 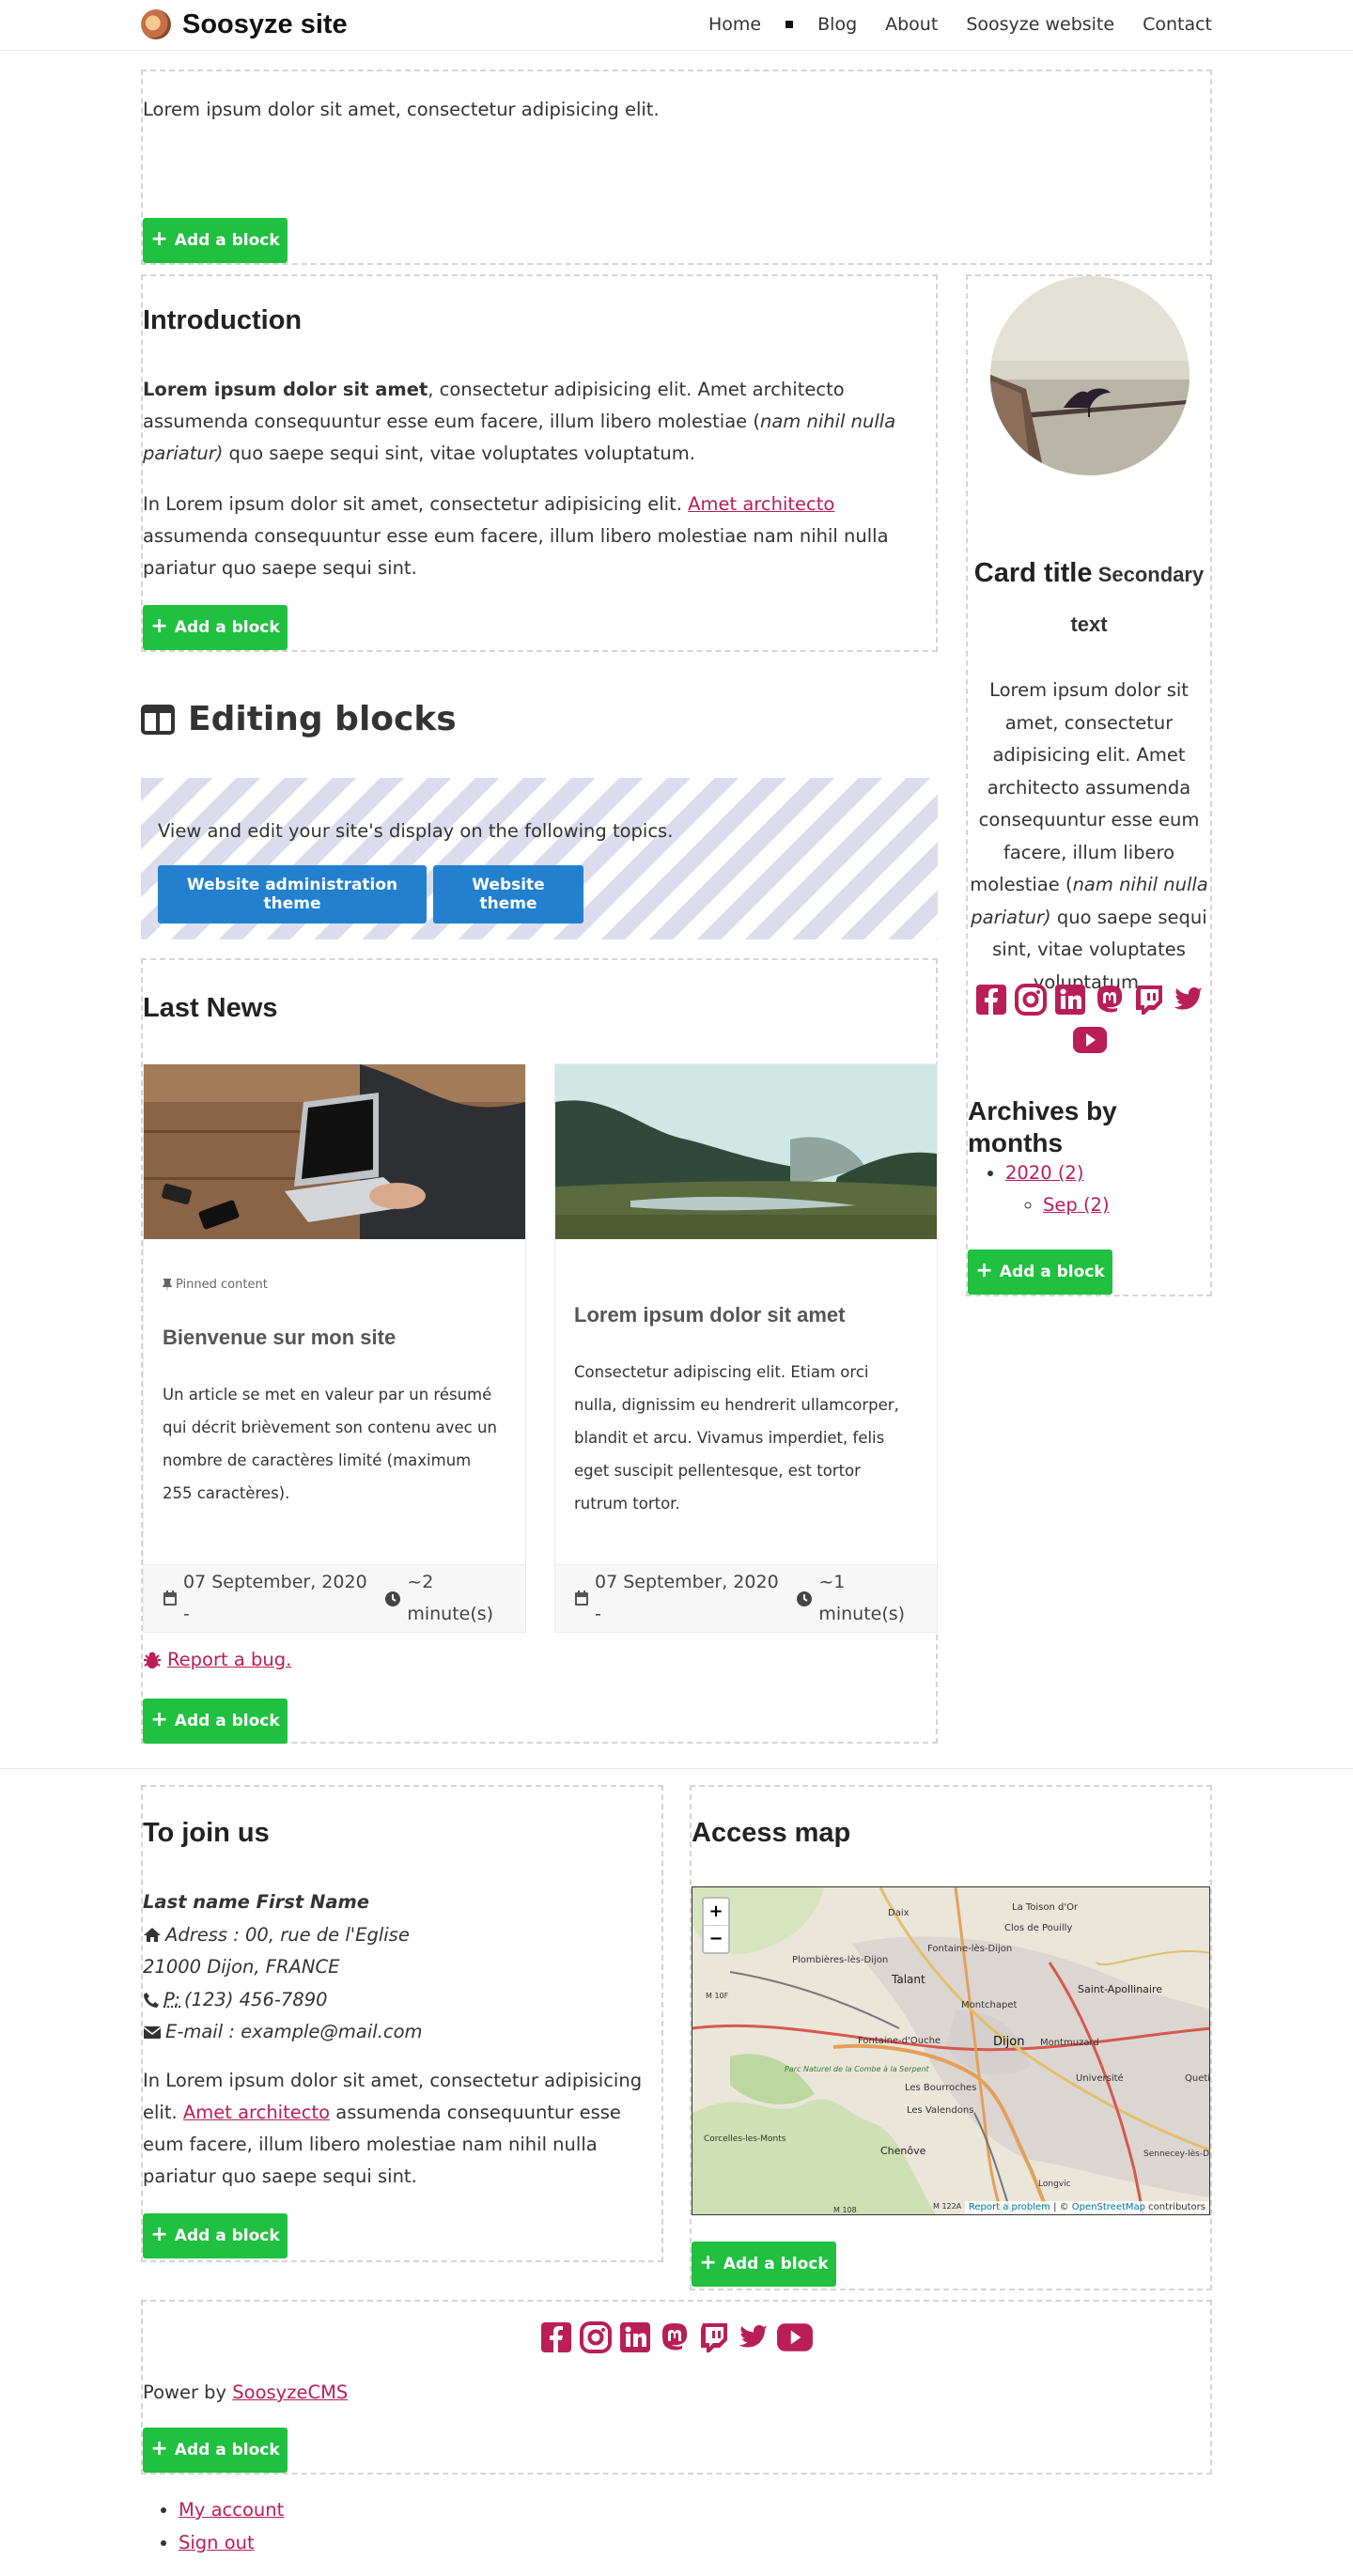 I want to click on editing-blocks-title: Editing blocks, so click(x=322, y=719).